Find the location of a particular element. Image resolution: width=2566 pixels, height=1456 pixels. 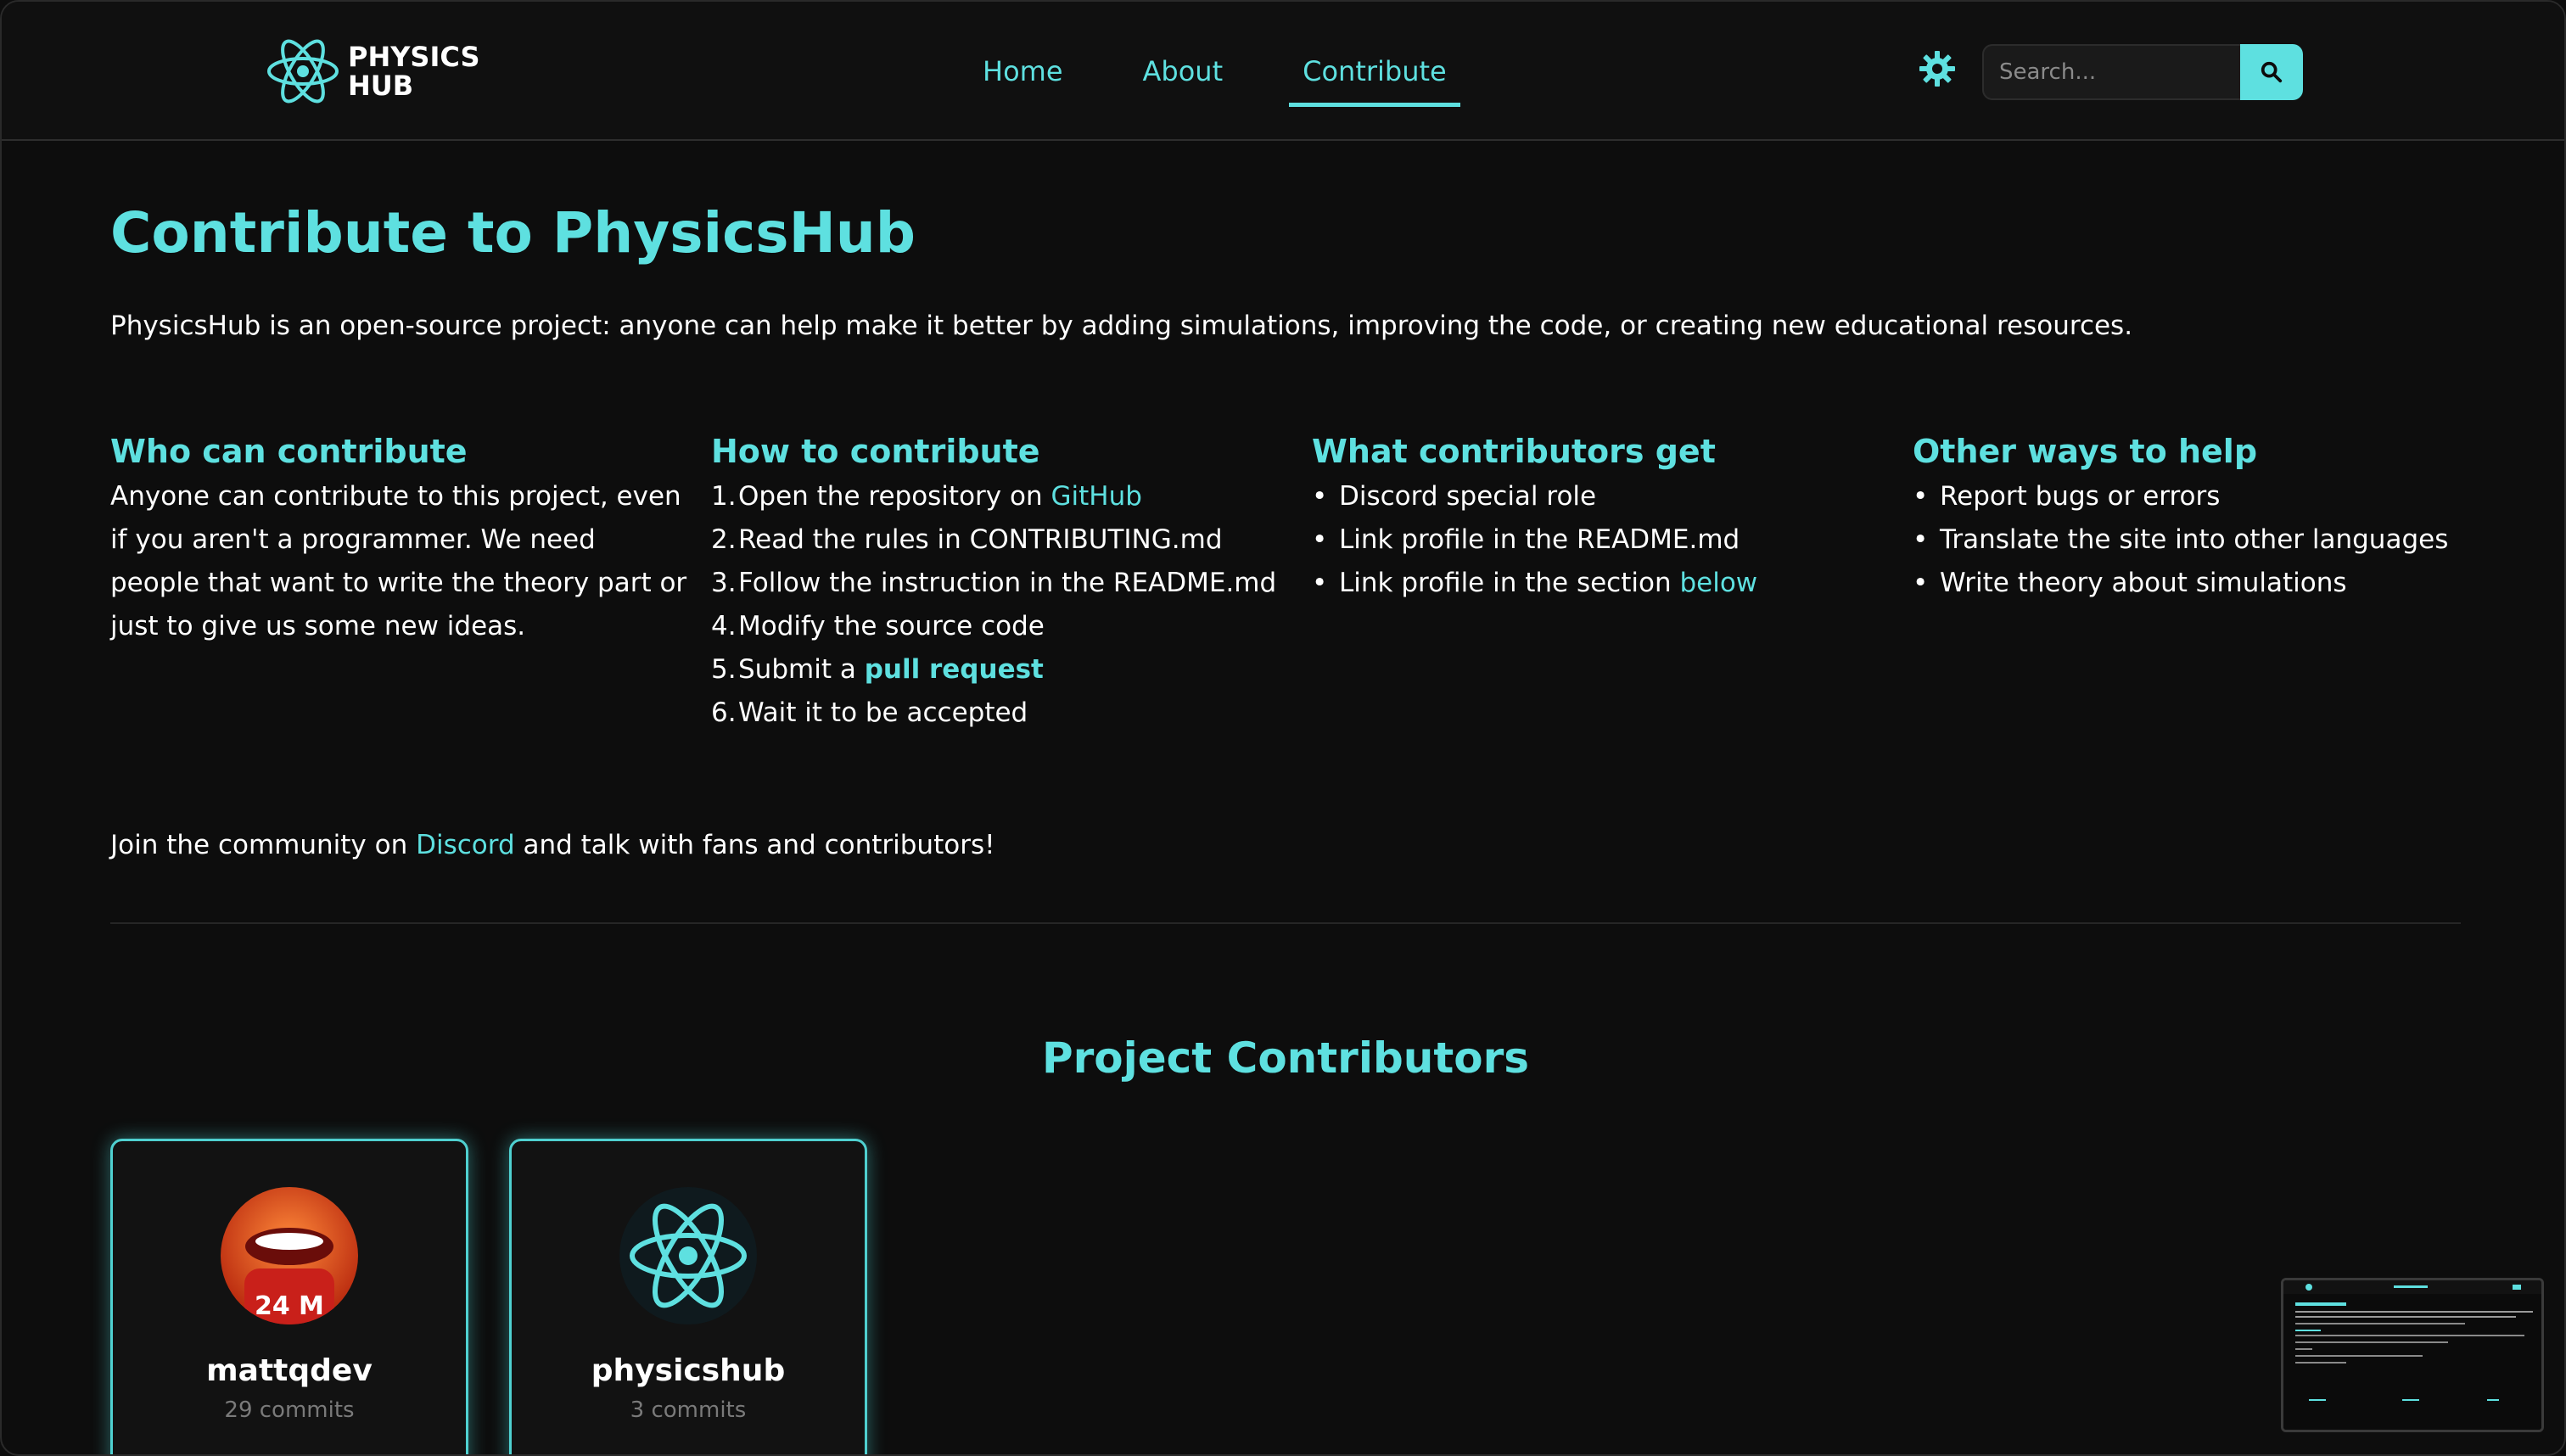

contributor-name: mattqdev is located at coordinates (289, 1370).